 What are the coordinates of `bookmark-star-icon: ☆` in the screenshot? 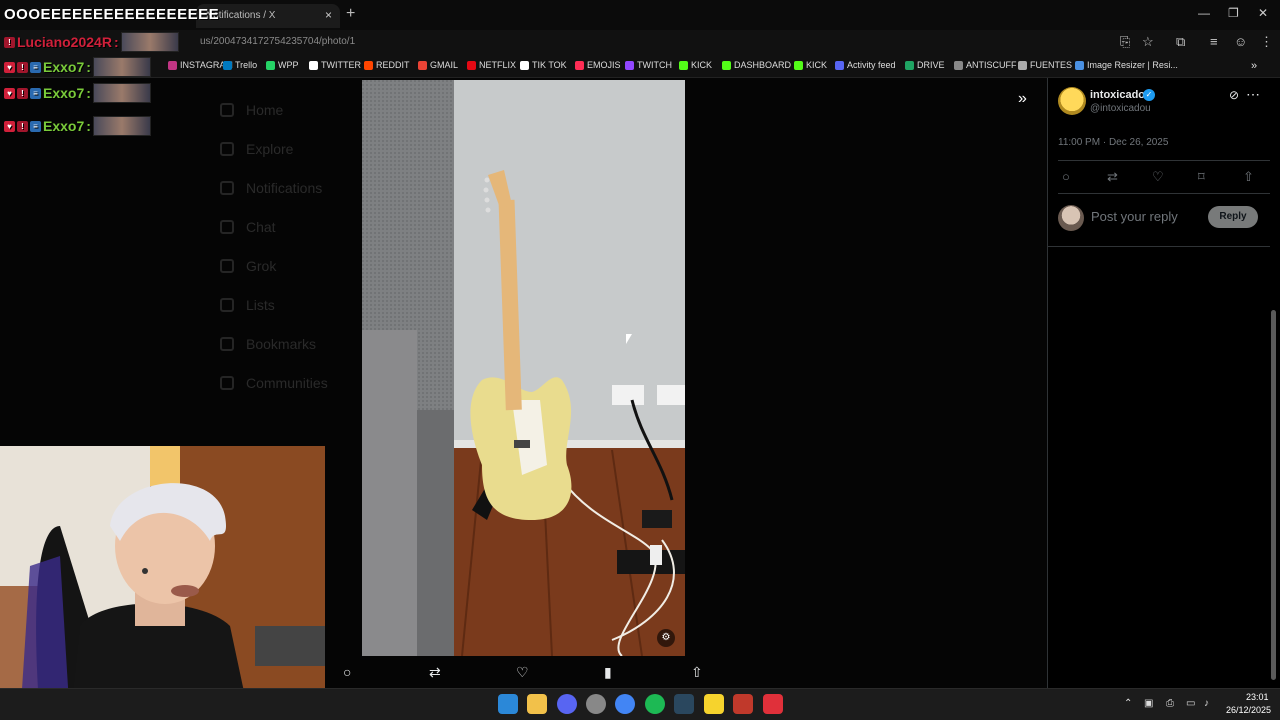 It's located at (1148, 42).